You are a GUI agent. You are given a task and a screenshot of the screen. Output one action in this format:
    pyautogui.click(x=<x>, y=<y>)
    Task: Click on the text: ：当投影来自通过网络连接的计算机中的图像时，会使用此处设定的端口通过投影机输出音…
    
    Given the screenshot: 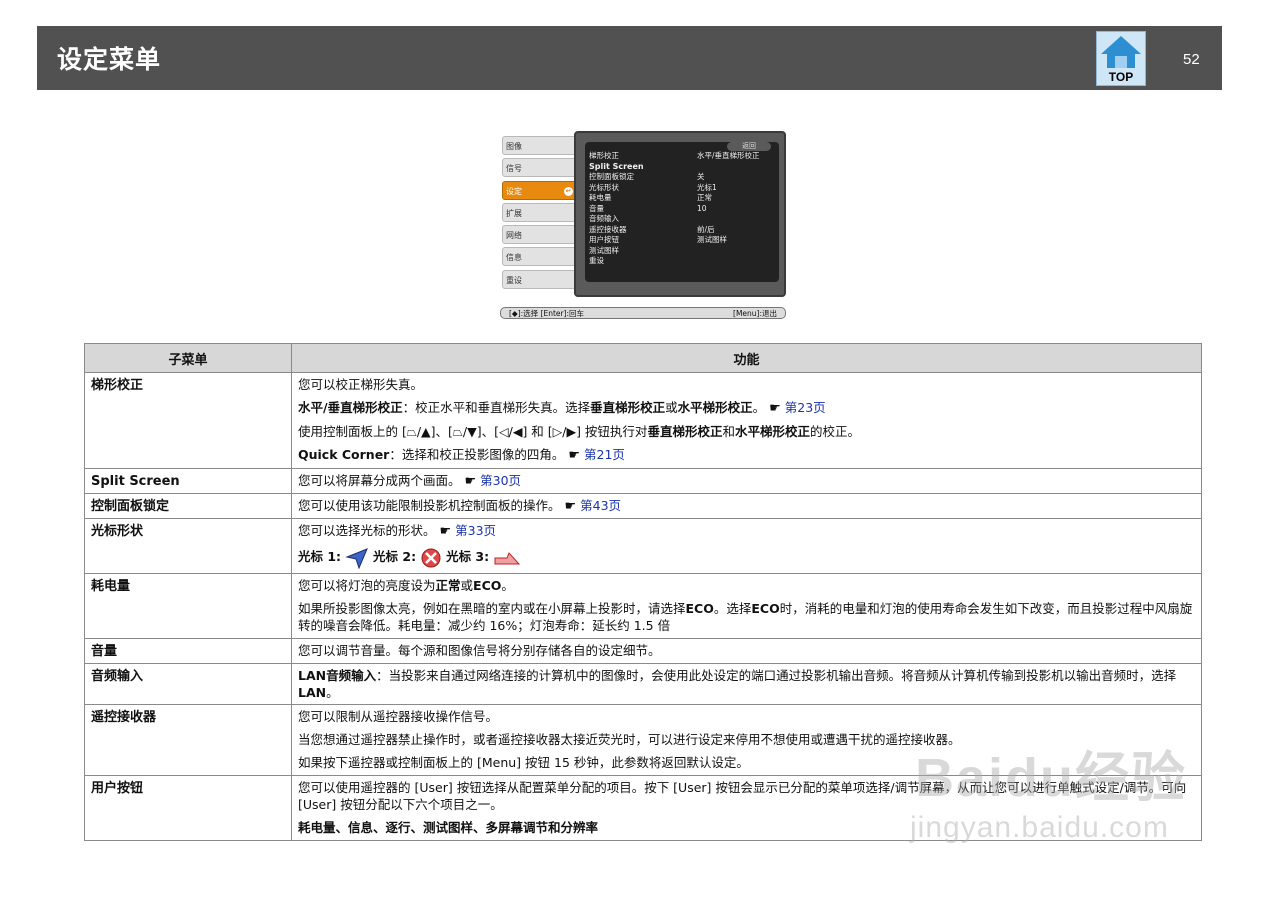 What is the action you would take?
    pyautogui.click(x=776, y=675)
    